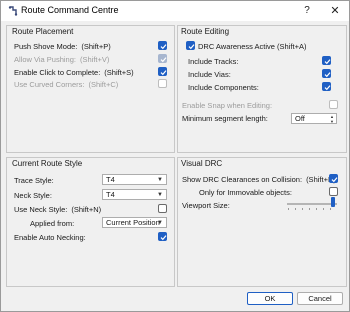 The width and height of the screenshot is (350, 312). Describe the element at coordinates (66, 84) in the screenshot. I see `curved-corners-label: Use Curved Corners: (Shift+C)` at that location.